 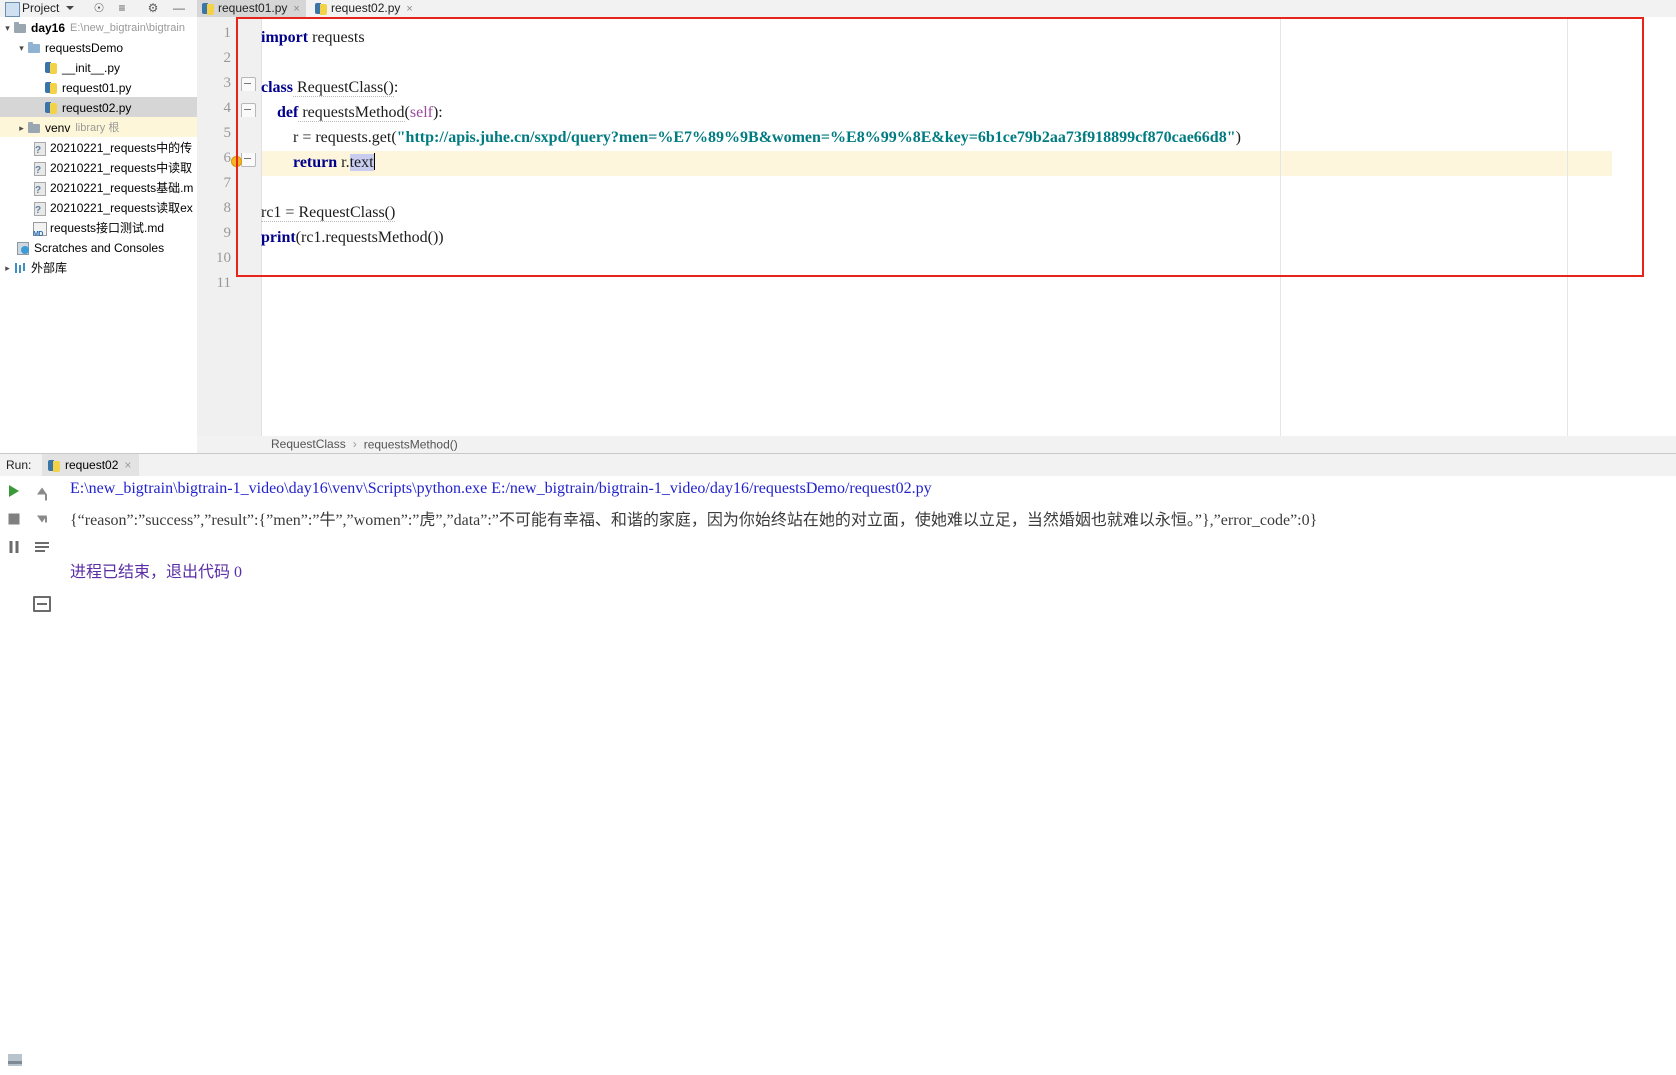 I want to click on tree-item-path: E:\new_bigtrain\bigtrain, so click(x=127, y=28).